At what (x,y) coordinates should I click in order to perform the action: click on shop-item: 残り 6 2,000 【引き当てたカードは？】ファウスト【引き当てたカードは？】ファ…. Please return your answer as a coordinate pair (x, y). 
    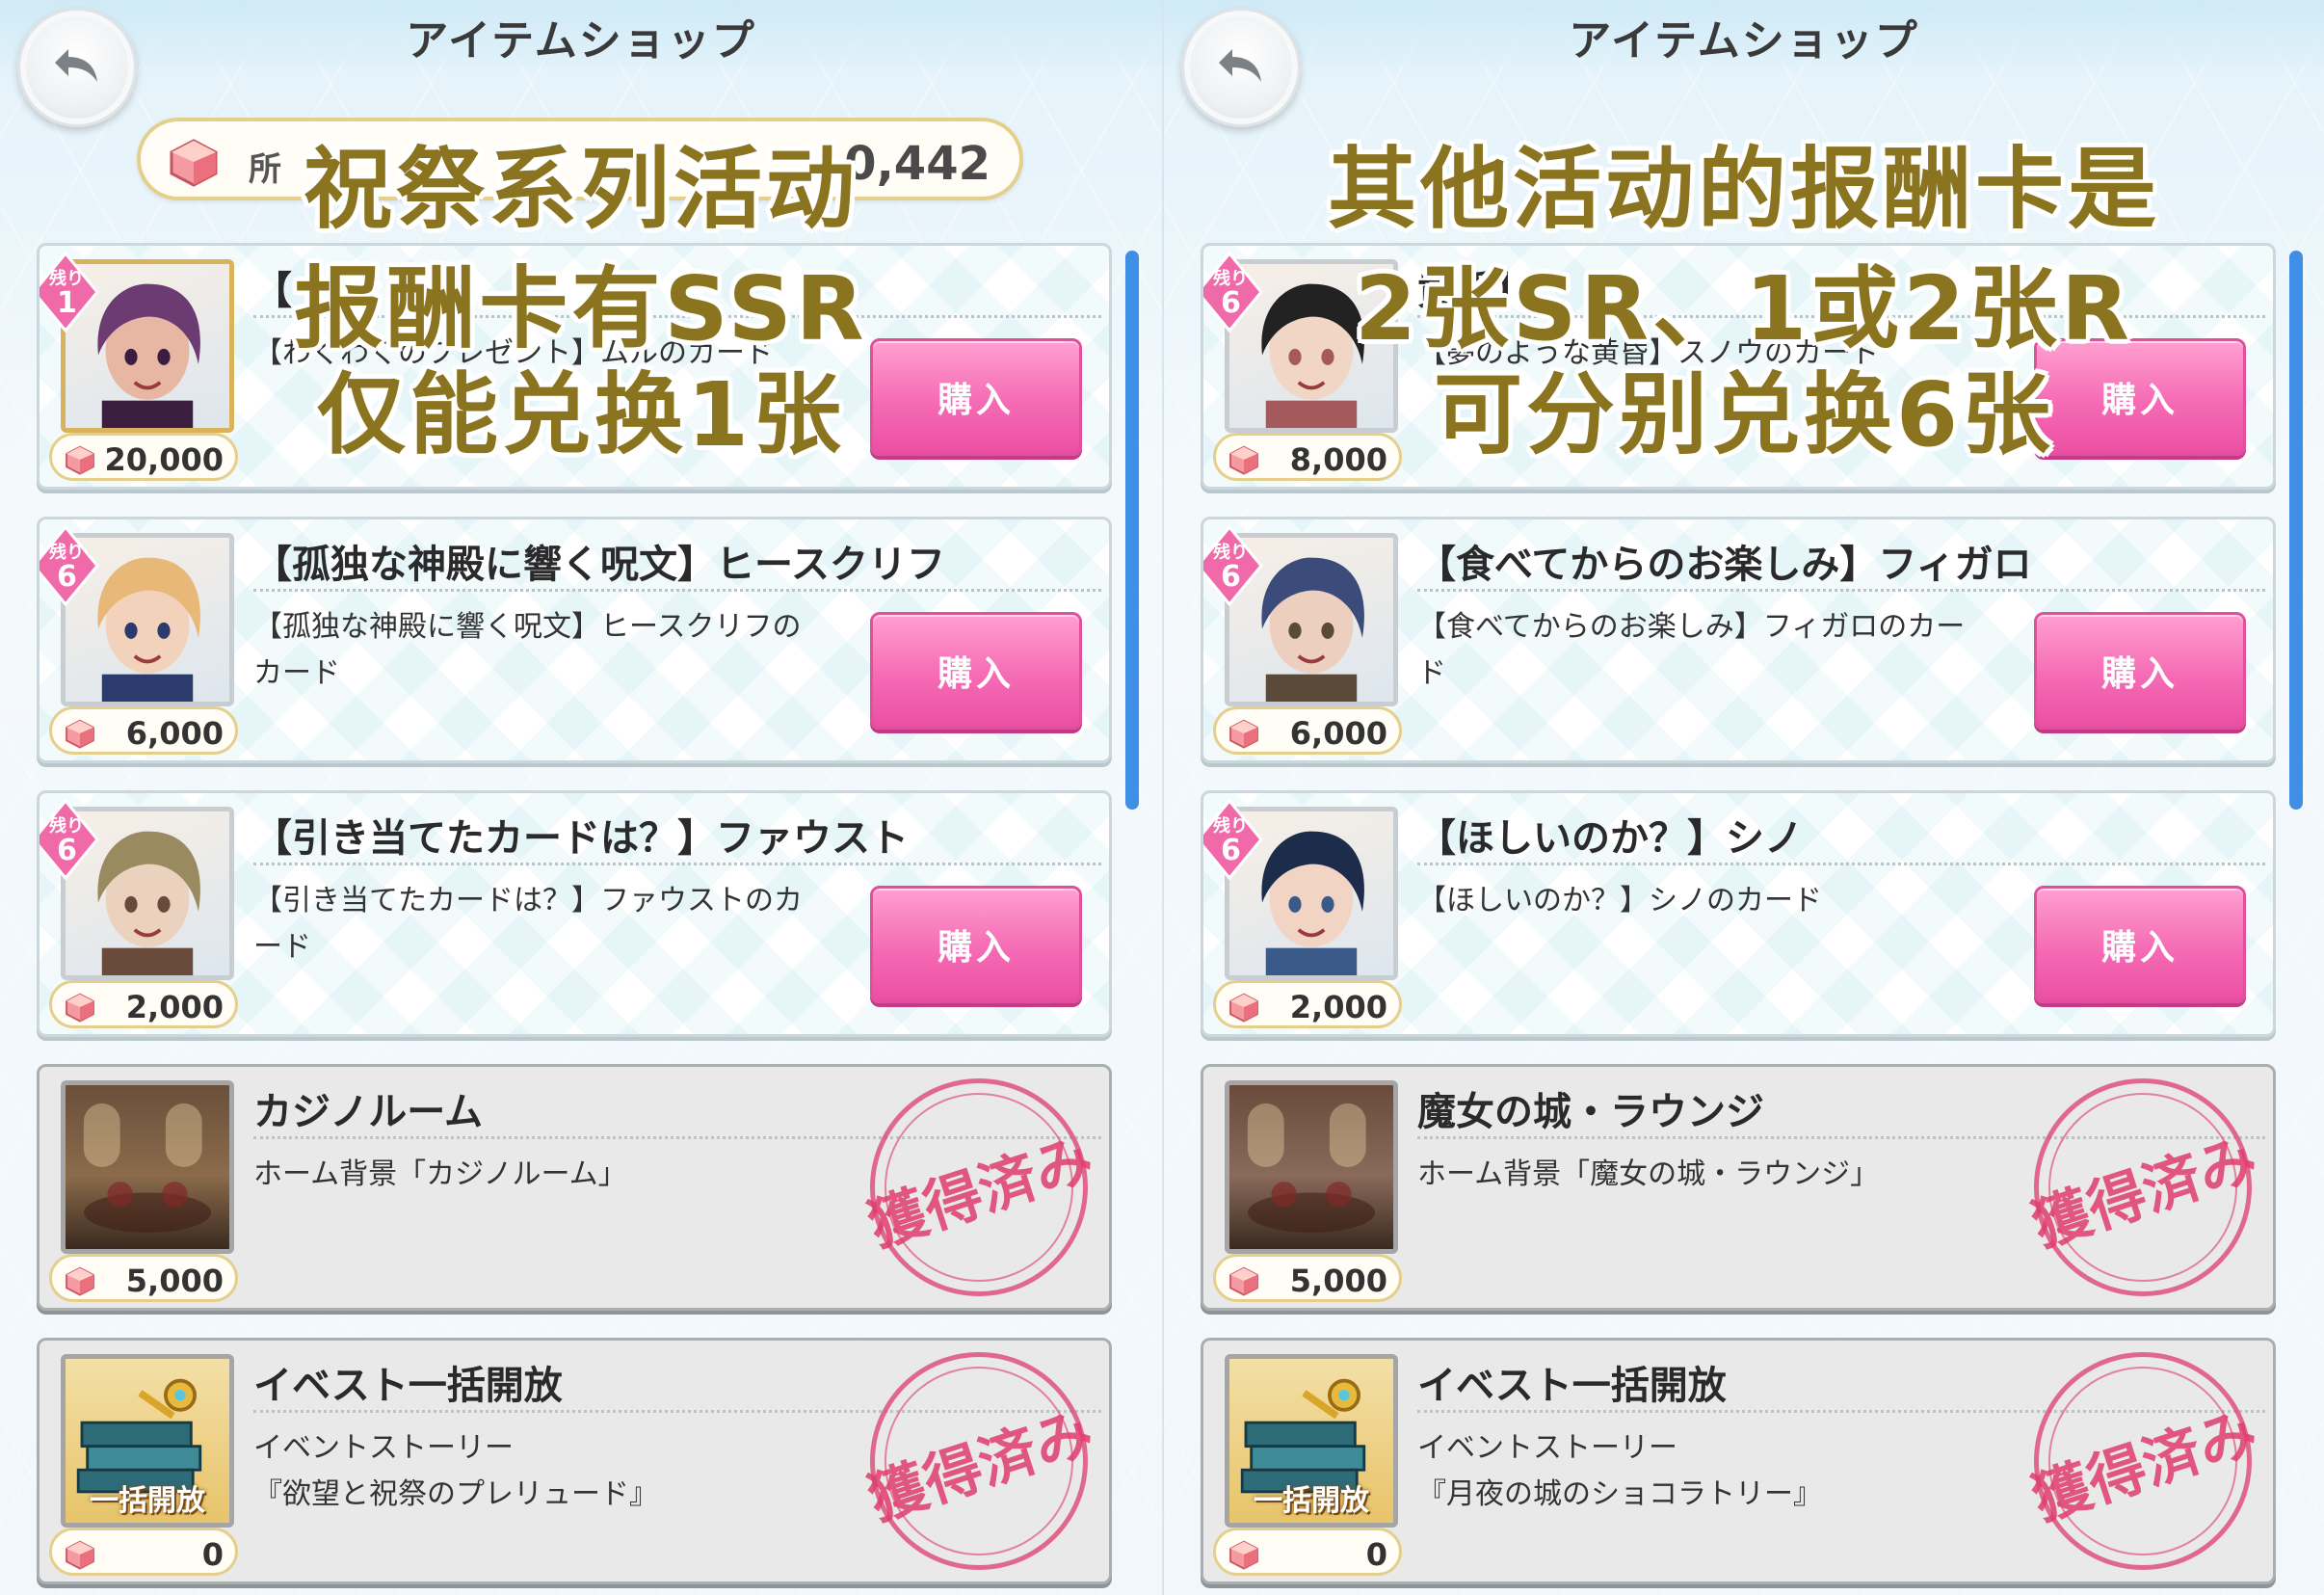
    Looking at the image, I should click on (575, 913).